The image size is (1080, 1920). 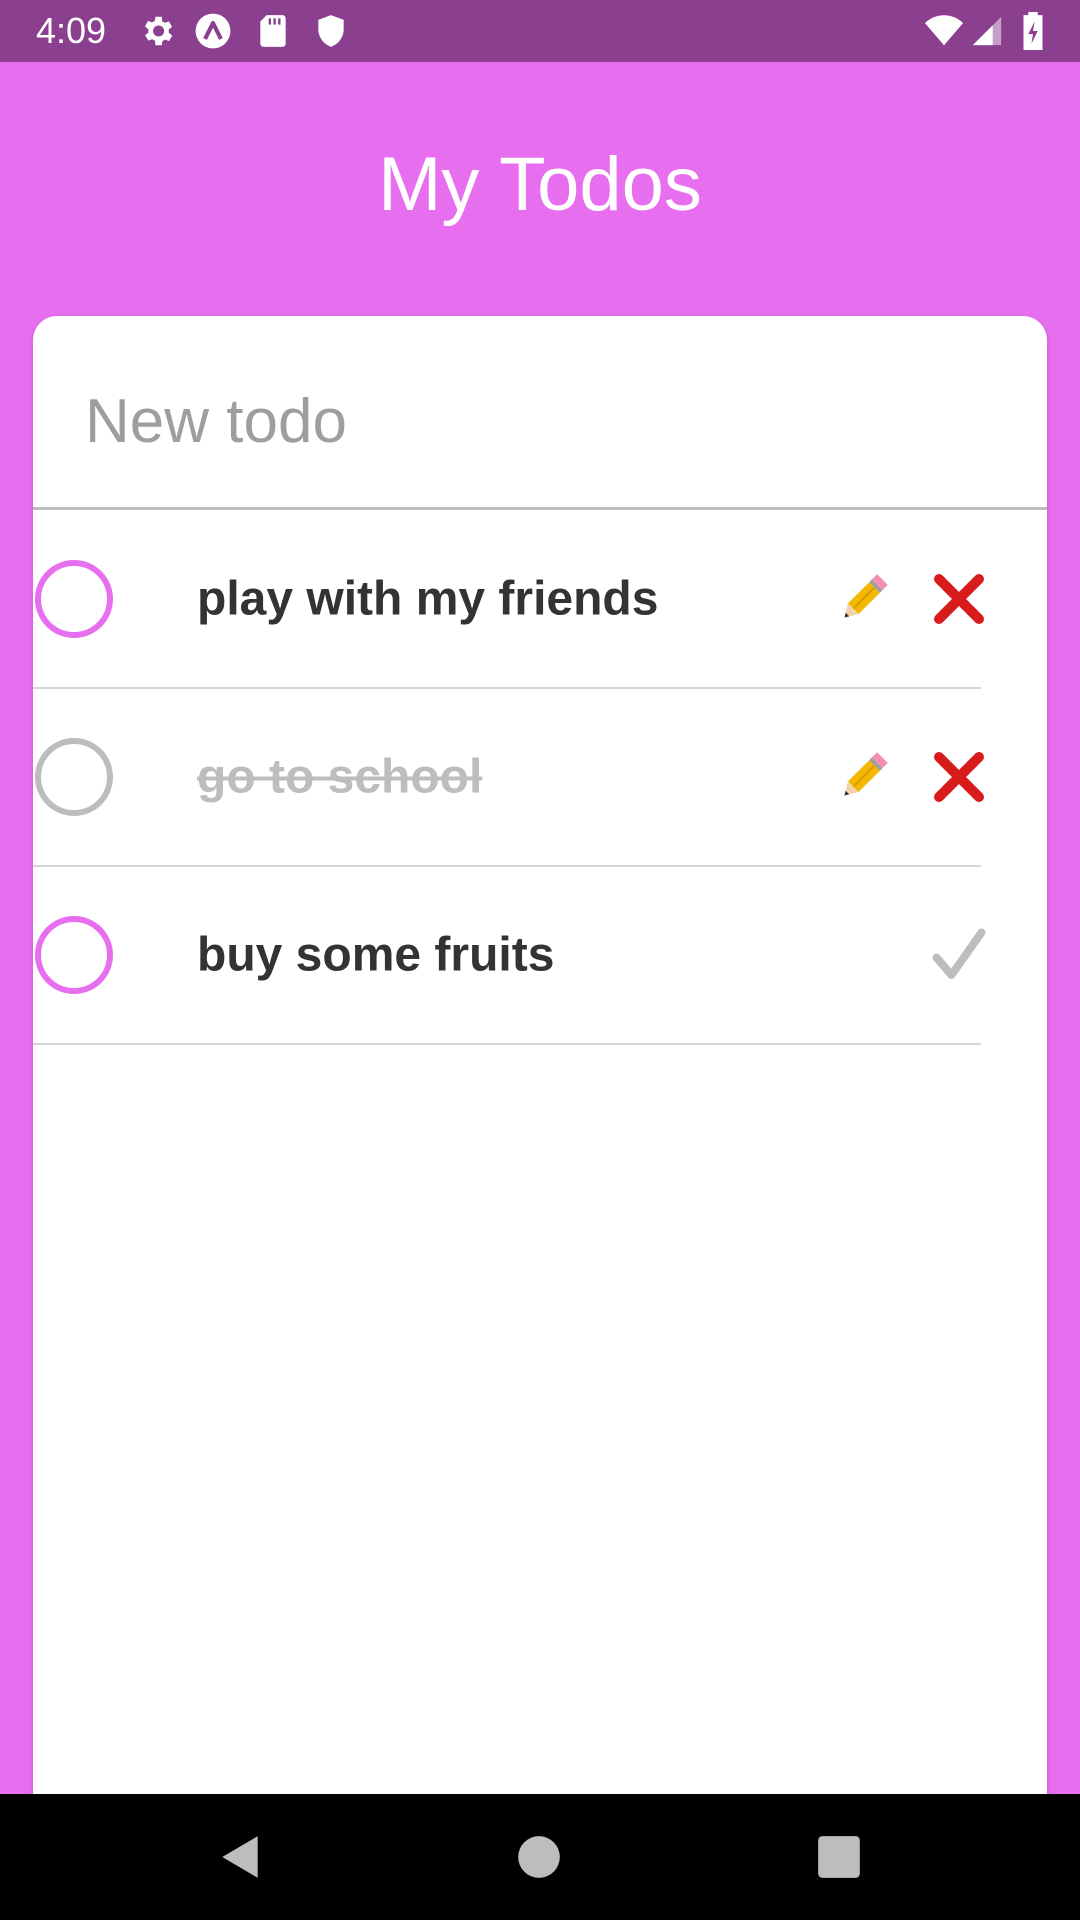 I want to click on home-icon, so click(x=539, y=1857).